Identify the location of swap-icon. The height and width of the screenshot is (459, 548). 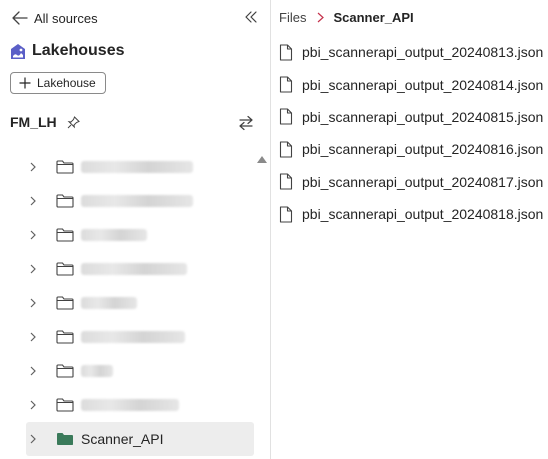
(246, 123).